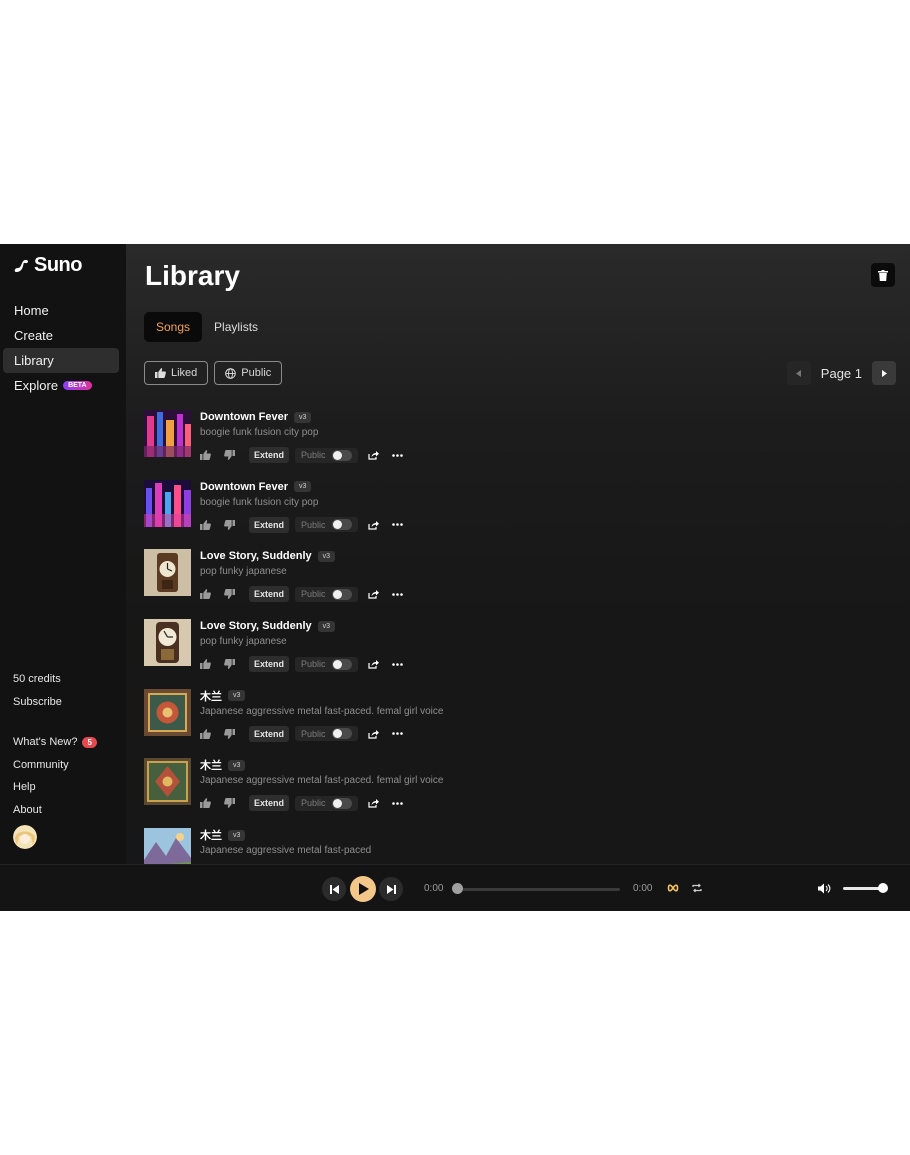 This screenshot has width=910, height=1155. I want to click on subscribe-link: Subscribe, so click(68, 702).